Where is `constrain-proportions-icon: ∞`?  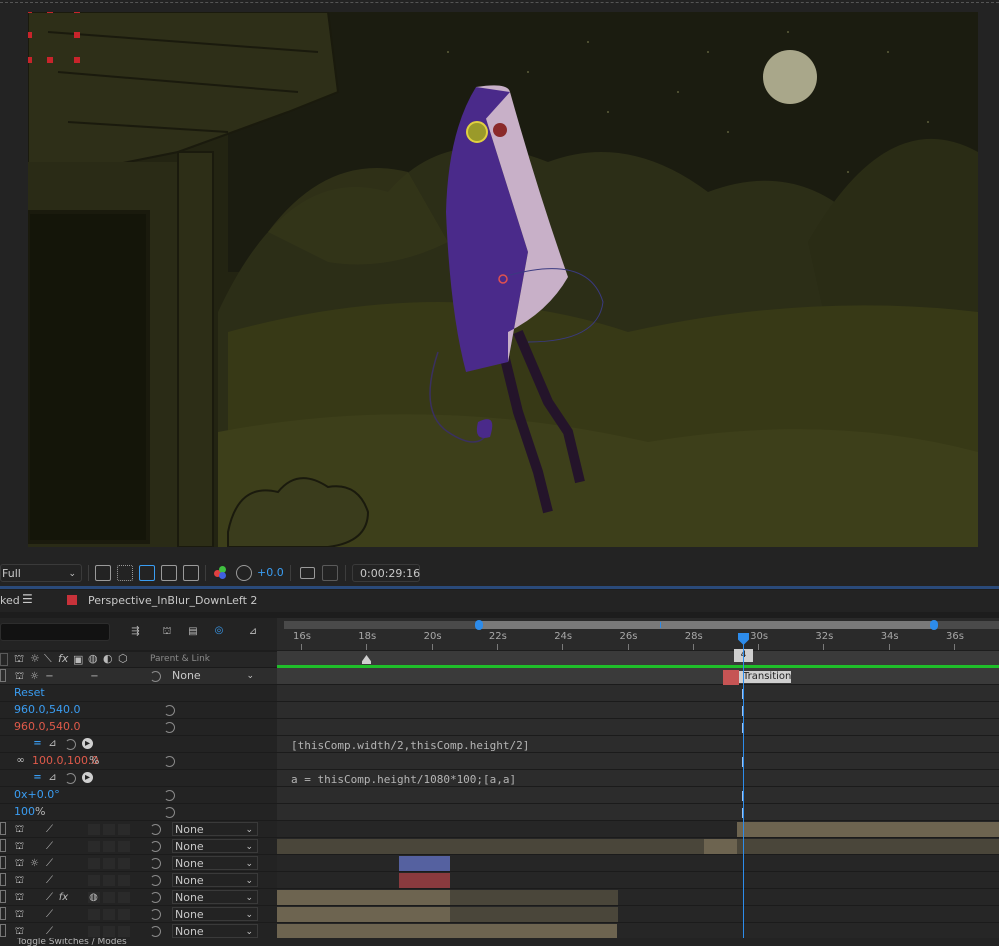 constrain-proportions-icon: ∞ is located at coordinates (20, 760).